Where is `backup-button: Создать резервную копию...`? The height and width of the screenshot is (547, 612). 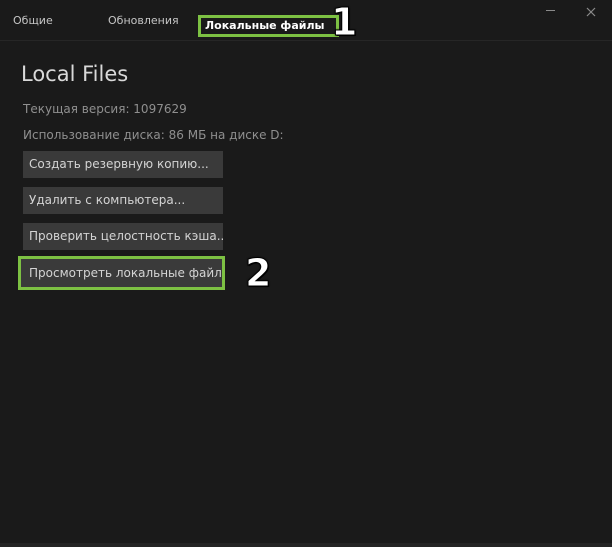
backup-button: Создать резервную копию... is located at coordinates (123, 164).